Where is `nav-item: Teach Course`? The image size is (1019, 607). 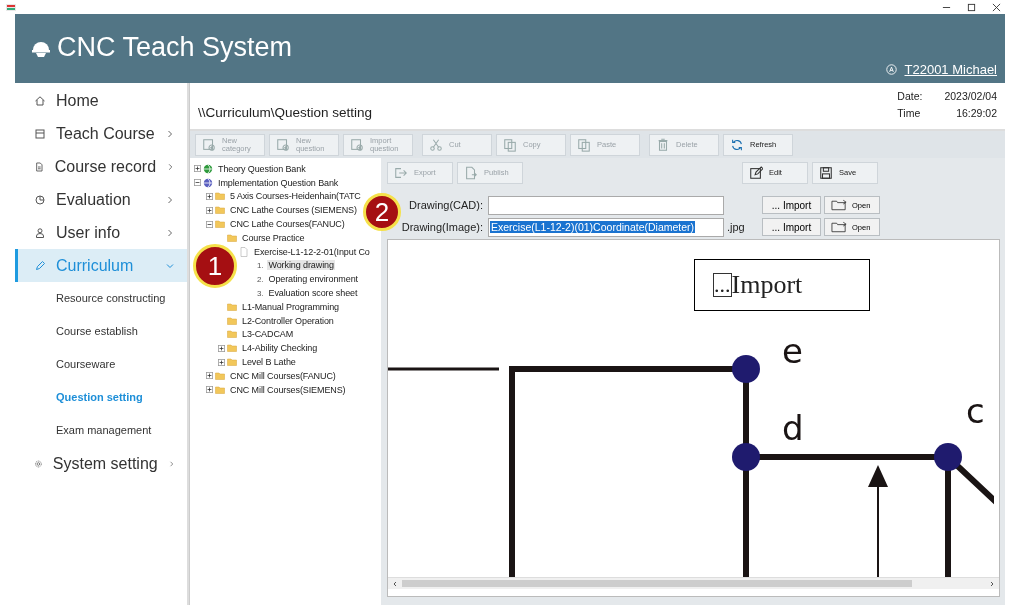
nav-item: Teach Course is located at coordinates (101, 133).